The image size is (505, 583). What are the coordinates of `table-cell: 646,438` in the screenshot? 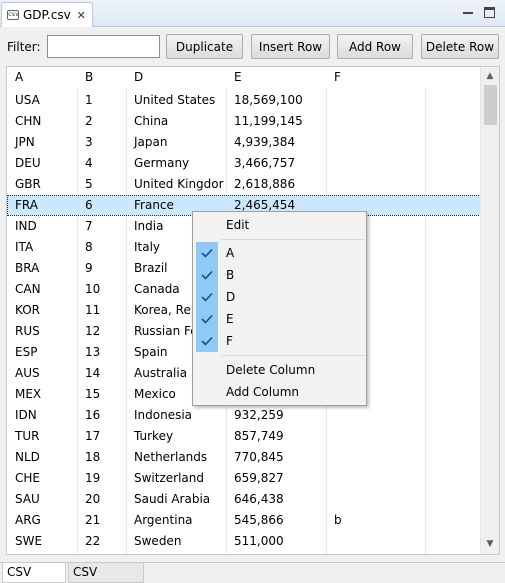 It's located at (276, 499).